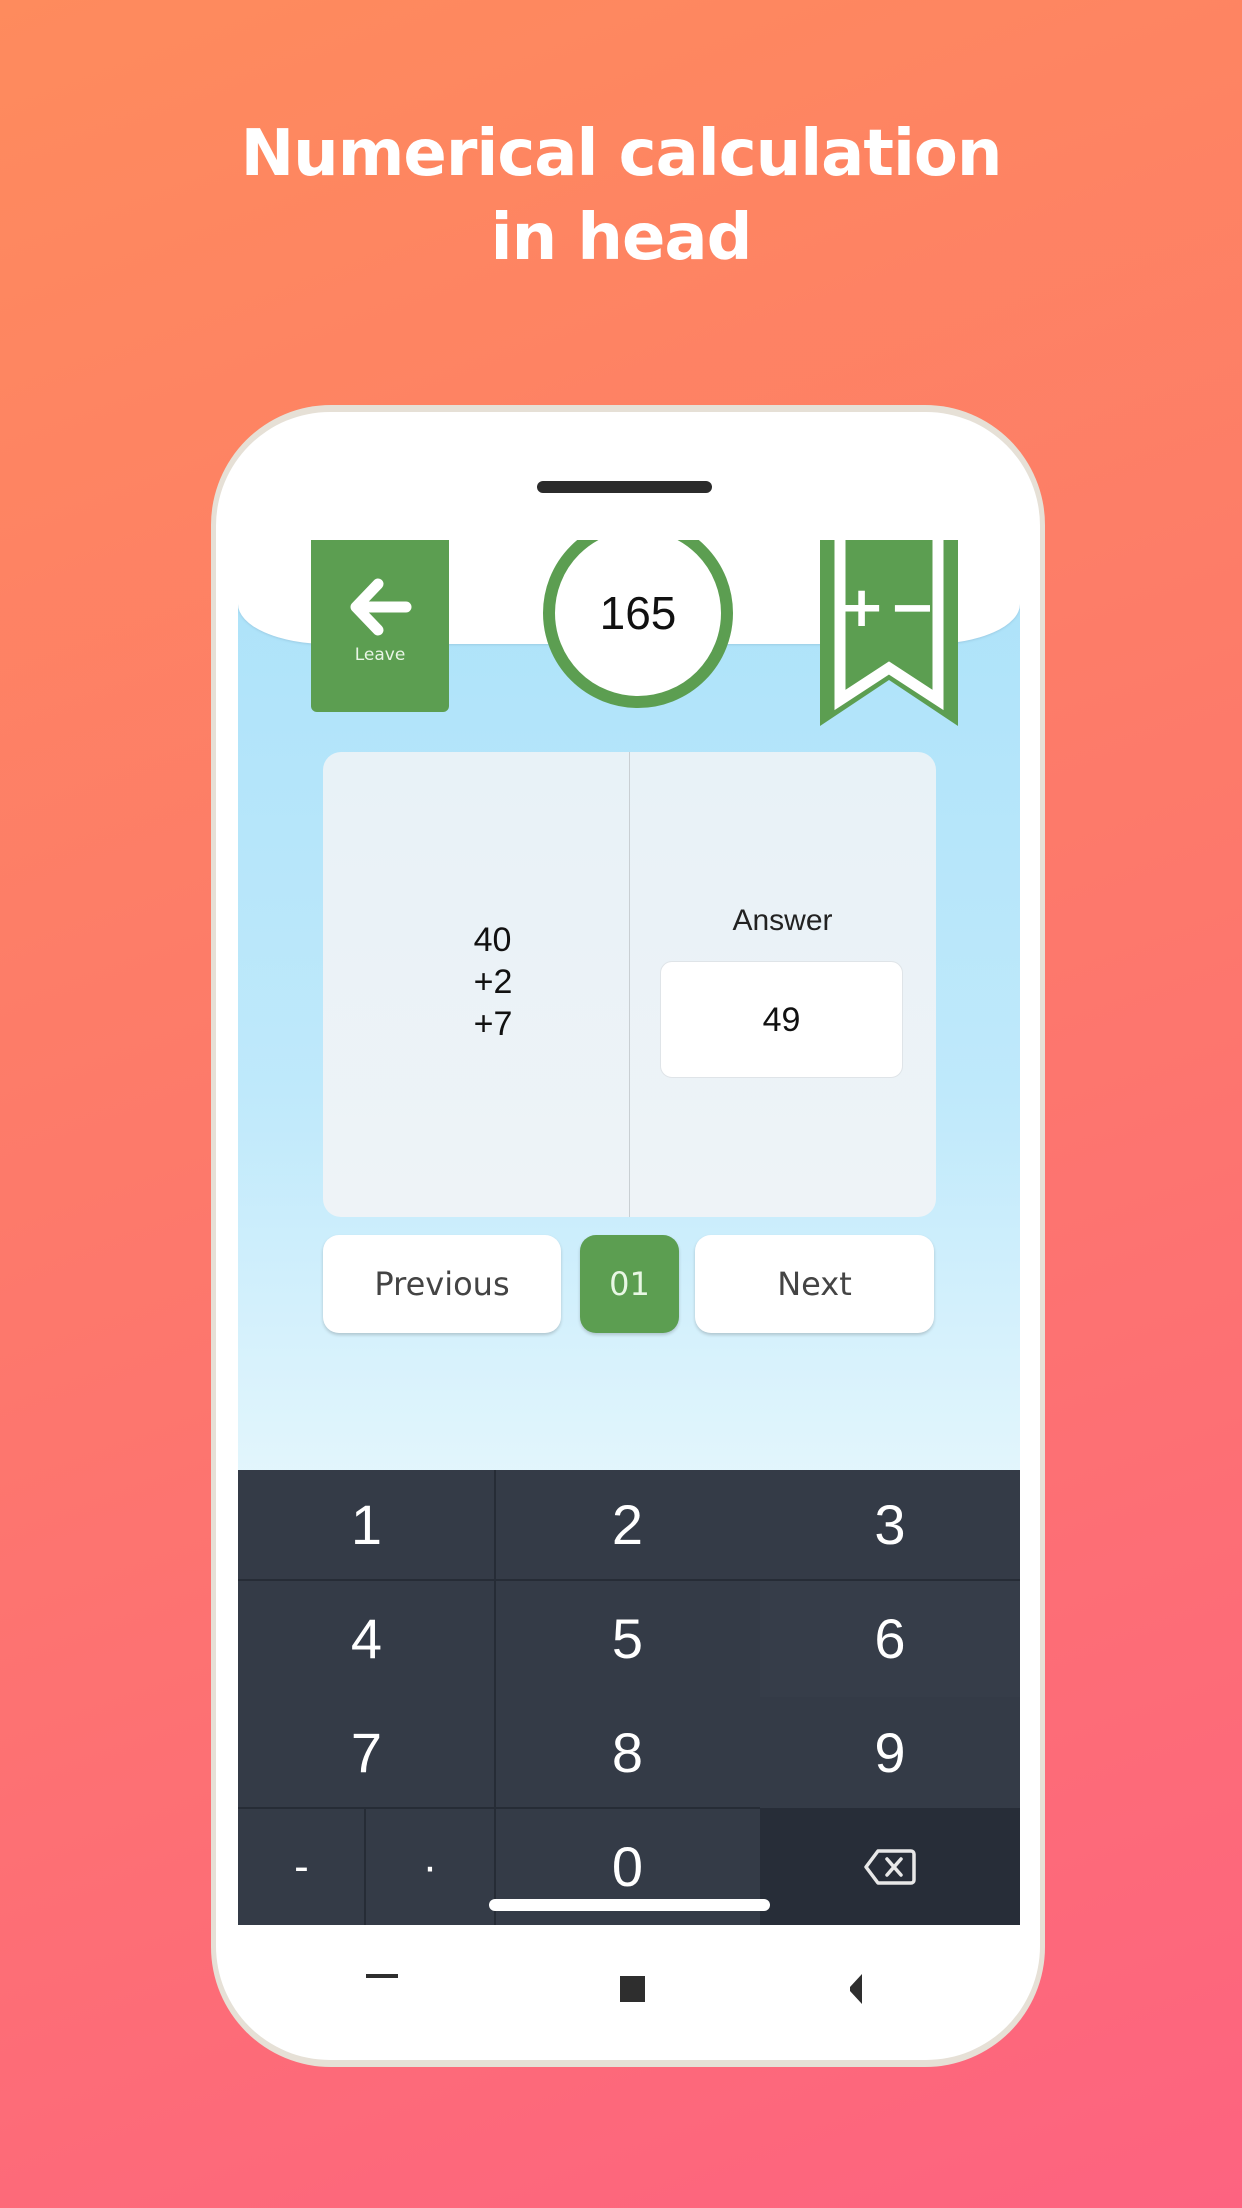 The height and width of the screenshot is (2208, 1242). Describe the element at coordinates (442, 1284) in the screenshot. I see `previous-button: Previous` at that location.